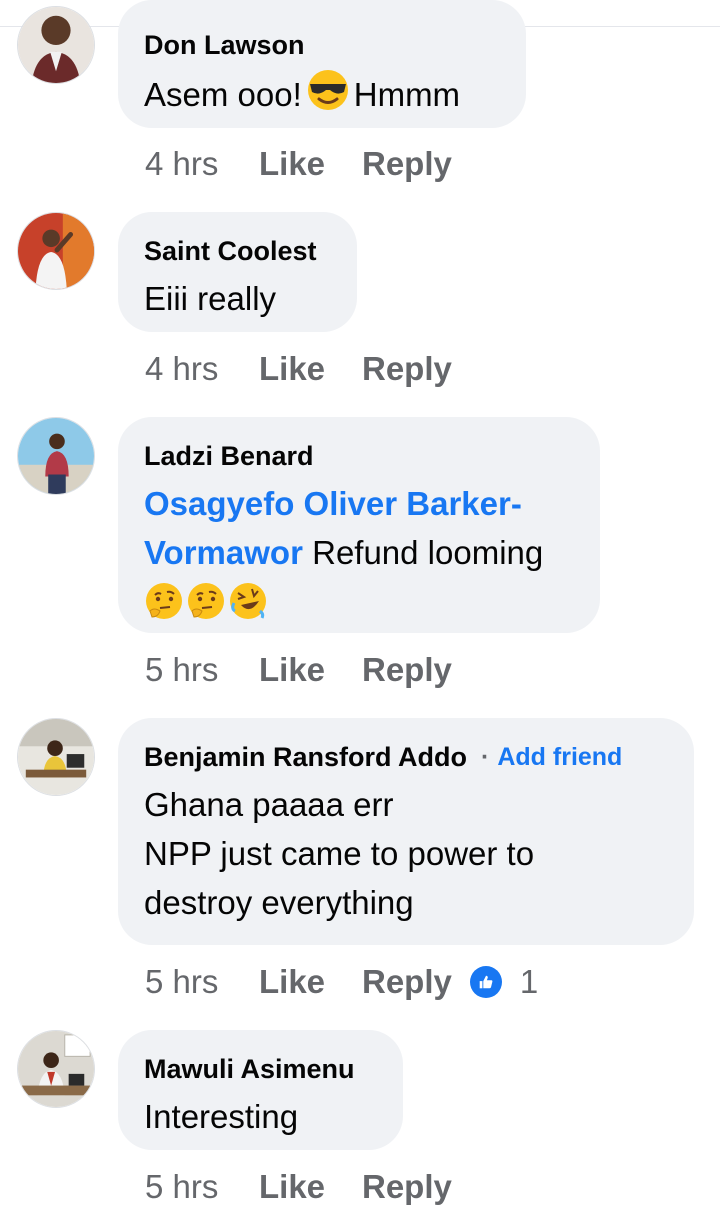  What do you see at coordinates (229, 456) in the screenshot?
I see `comment-author: Ladzi Benard` at bounding box center [229, 456].